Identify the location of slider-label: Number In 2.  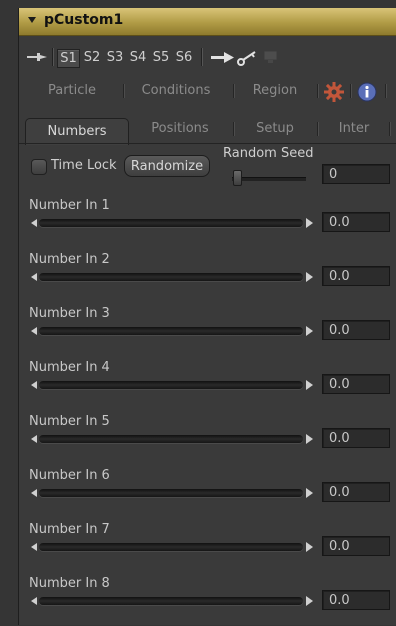
(69, 259).